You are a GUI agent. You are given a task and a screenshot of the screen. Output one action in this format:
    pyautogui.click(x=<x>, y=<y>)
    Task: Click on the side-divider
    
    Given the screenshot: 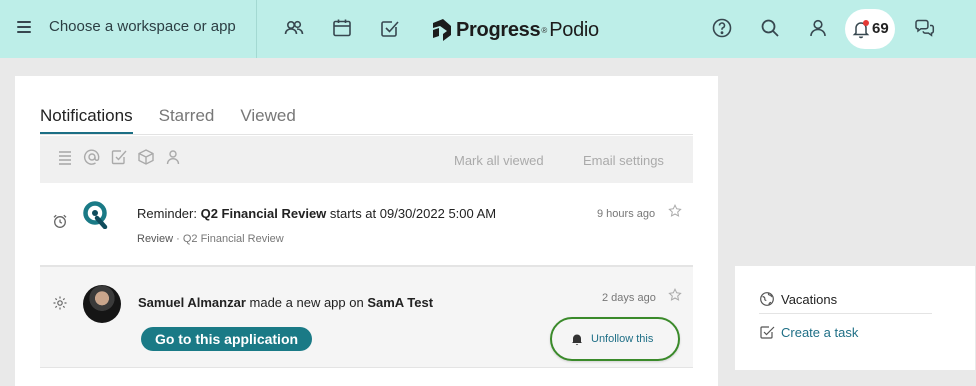 What is the action you would take?
    pyautogui.click(x=845, y=313)
    